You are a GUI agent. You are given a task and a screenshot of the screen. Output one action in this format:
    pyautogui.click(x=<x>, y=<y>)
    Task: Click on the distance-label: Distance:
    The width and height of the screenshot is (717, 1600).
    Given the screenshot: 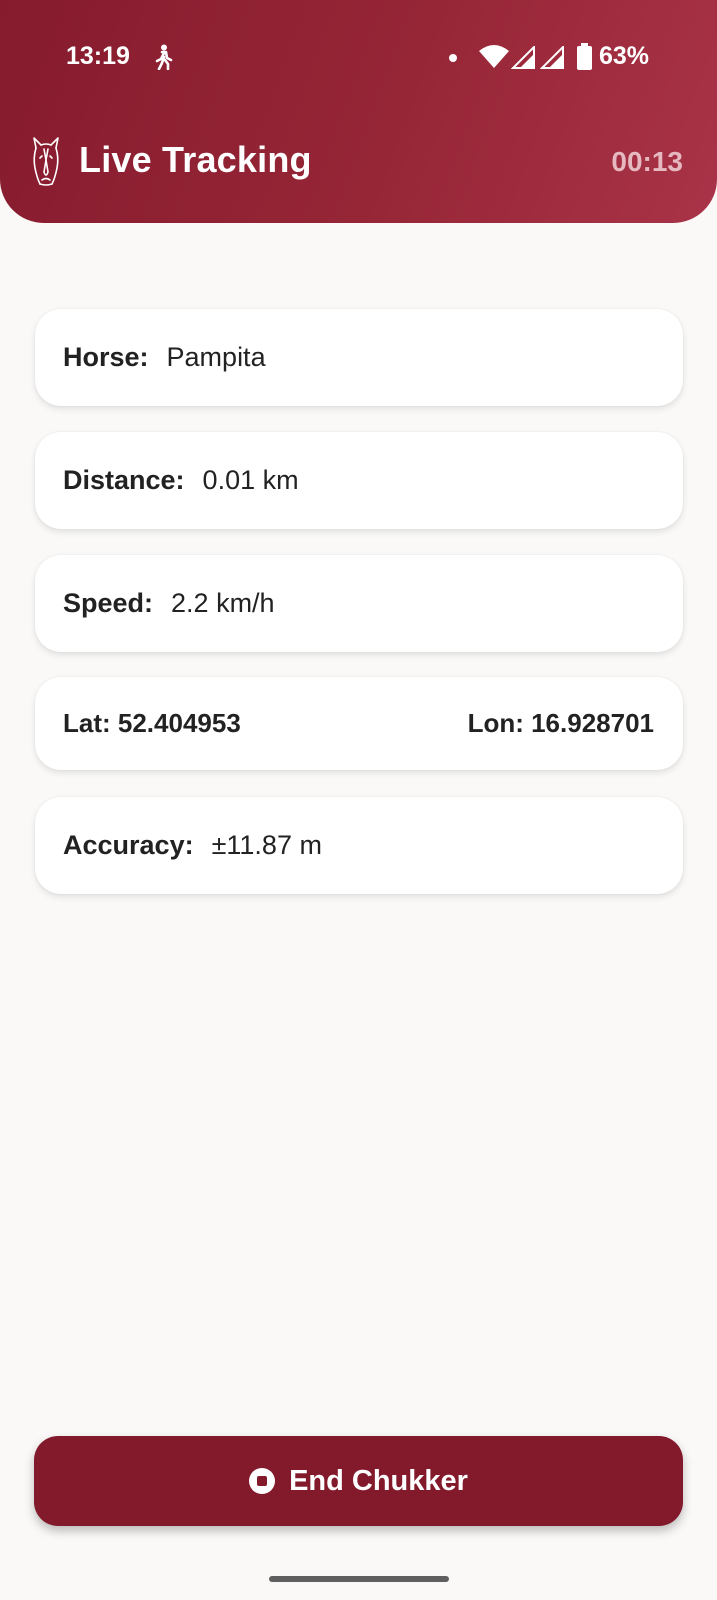 What is the action you would take?
    pyautogui.click(x=124, y=480)
    